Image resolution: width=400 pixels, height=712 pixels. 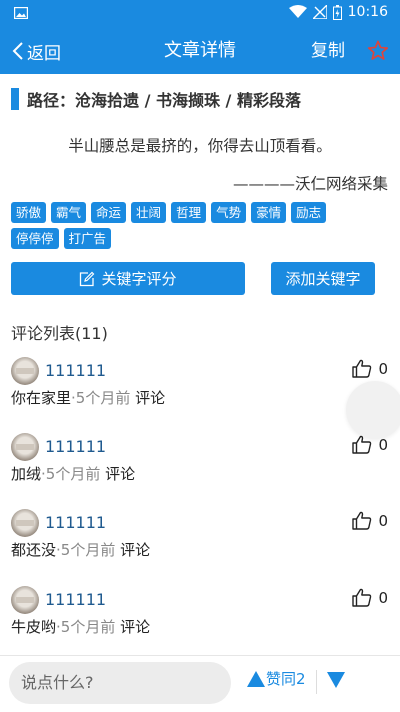 What do you see at coordinates (316, 682) in the screenshot?
I see `divider` at bounding box center [316, 682].